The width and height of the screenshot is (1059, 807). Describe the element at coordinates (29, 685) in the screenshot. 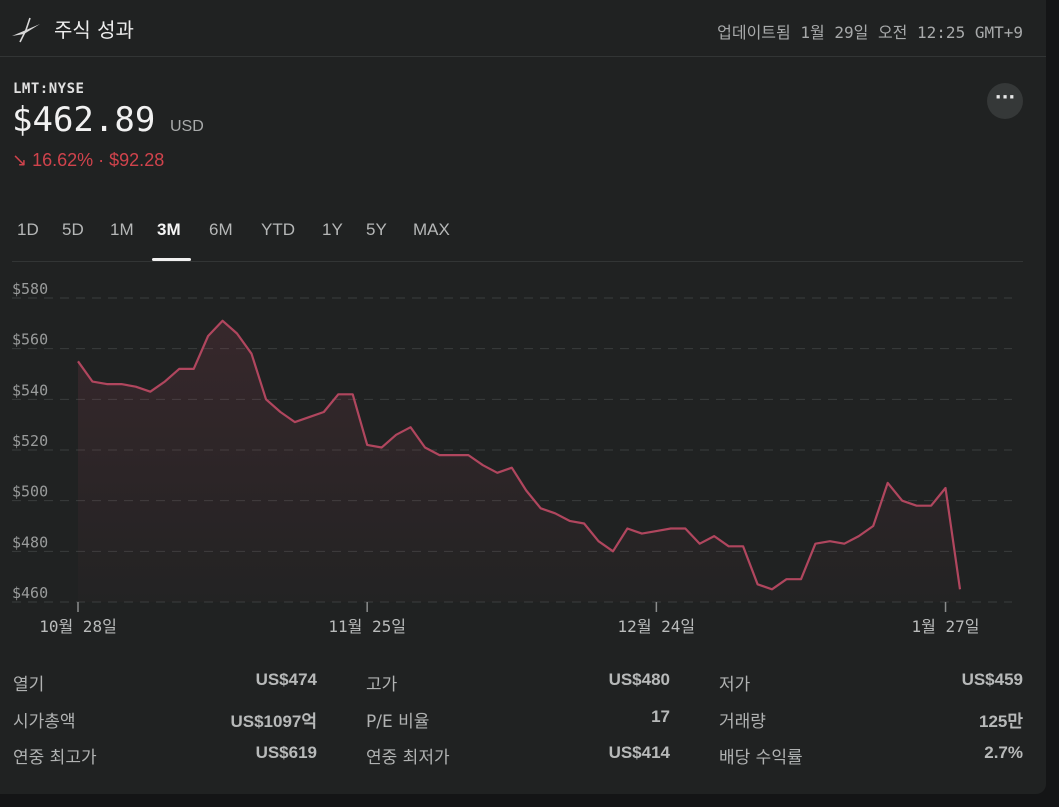

I see `stat-open-label: 열기` at that location.